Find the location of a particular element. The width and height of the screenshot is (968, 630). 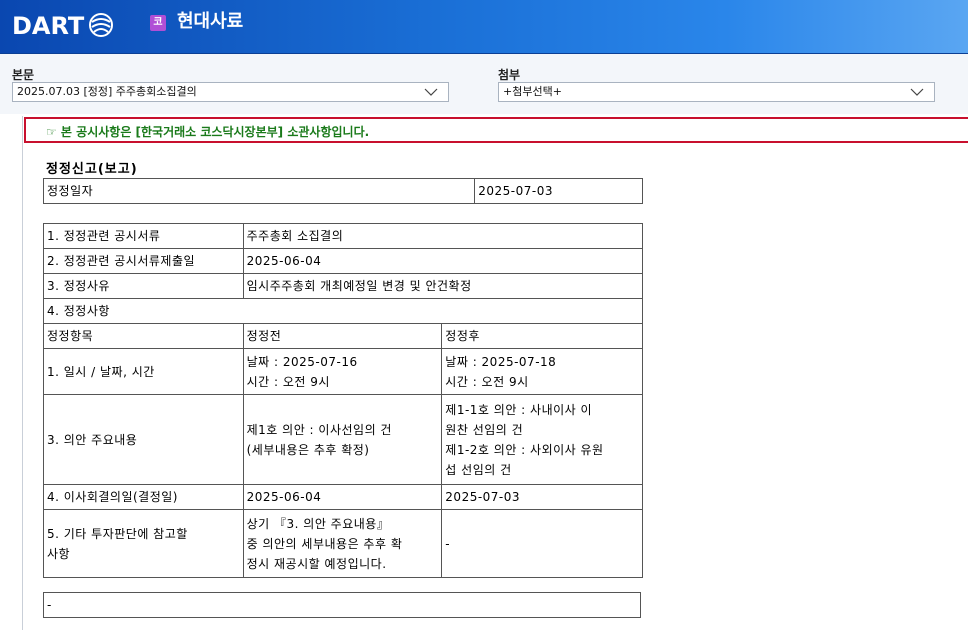

row-submit-date-label: 2. 정정관련 공시서류제출일 is located at coordinates (143, 261).